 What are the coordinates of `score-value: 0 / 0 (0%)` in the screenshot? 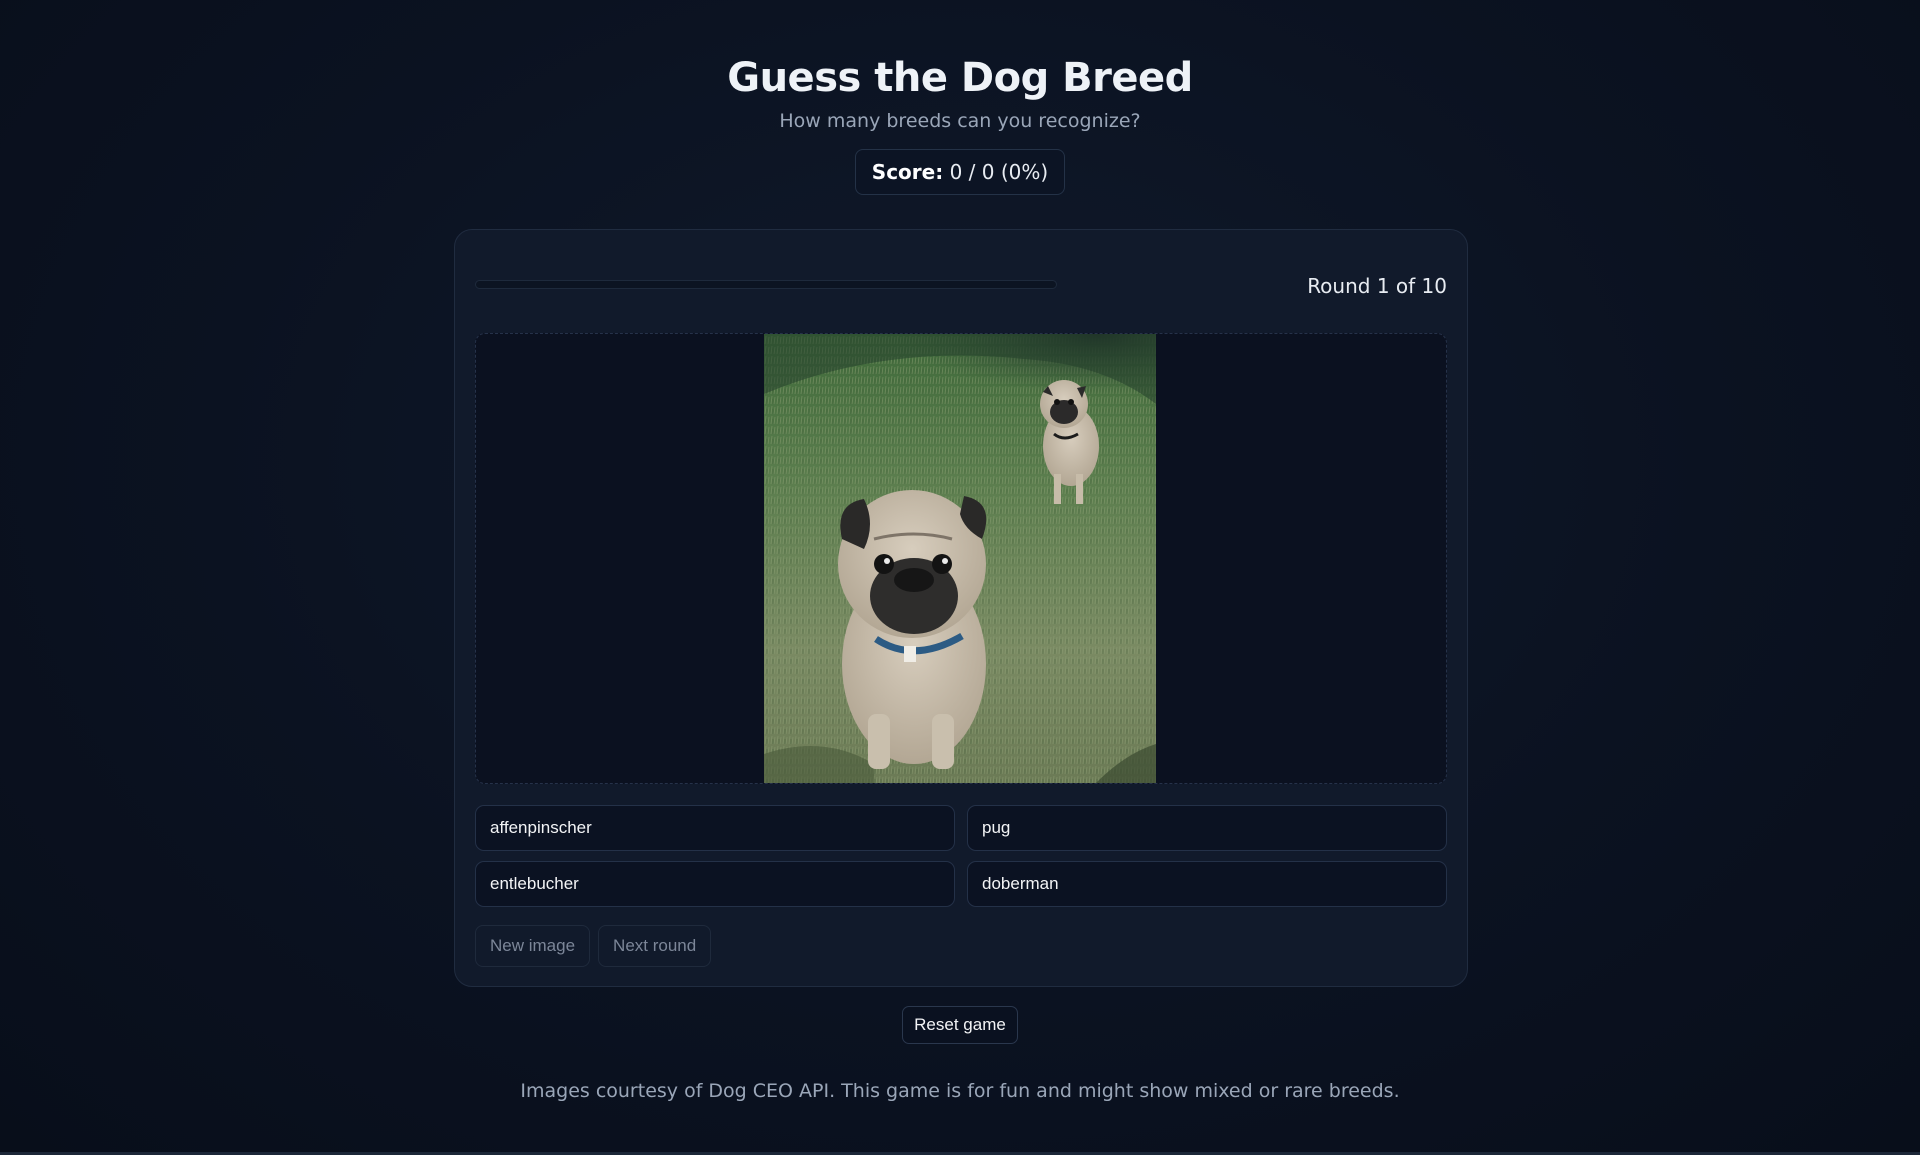 It's located at (999, 172).